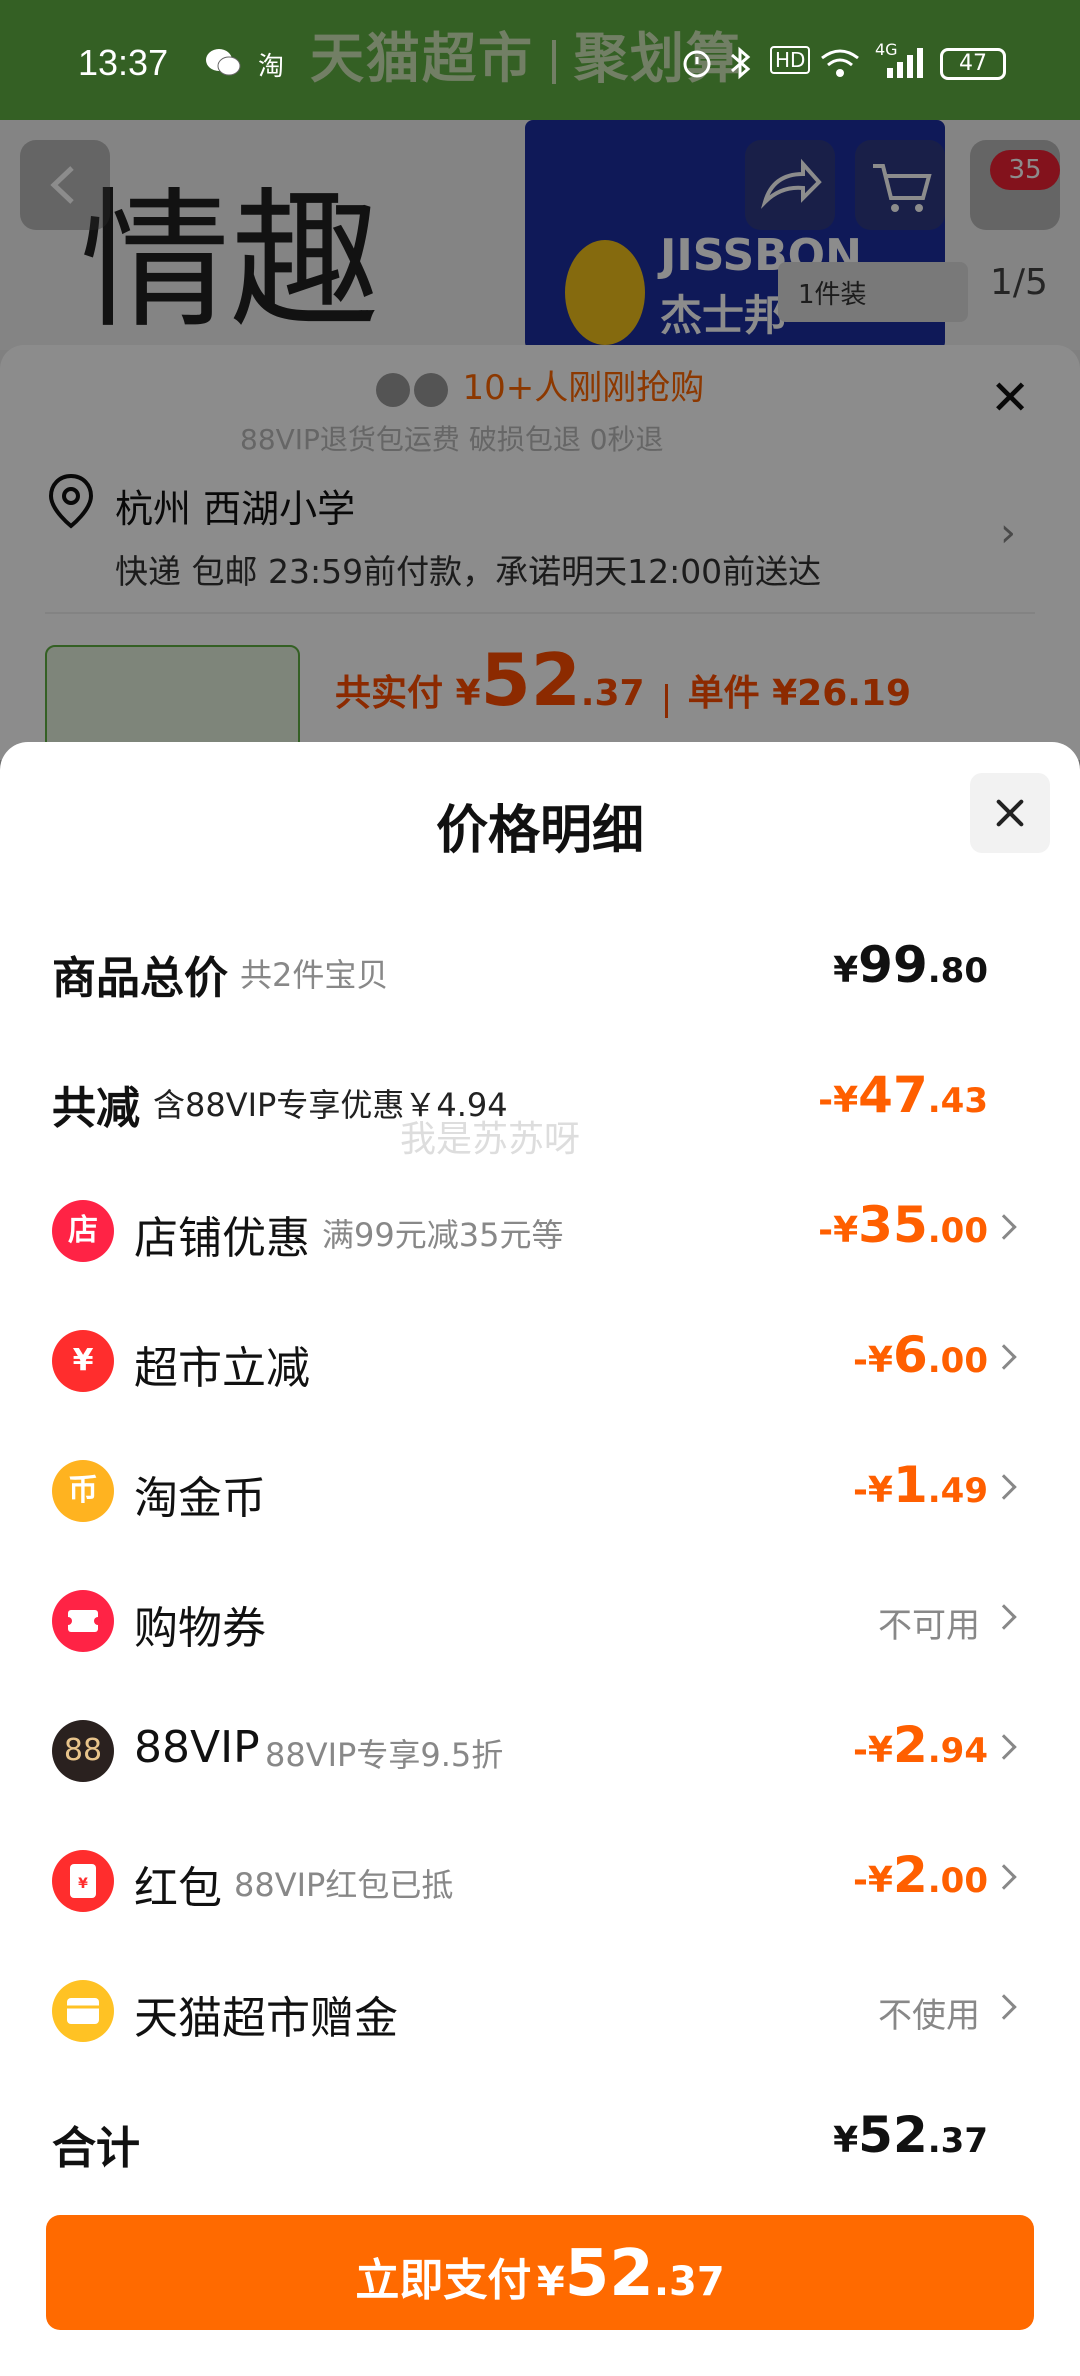  What do you see at coordinates (920, 1745) in the screenshot?
I see `row-amount: -¥2.94` at bounding box center [920, 1745].